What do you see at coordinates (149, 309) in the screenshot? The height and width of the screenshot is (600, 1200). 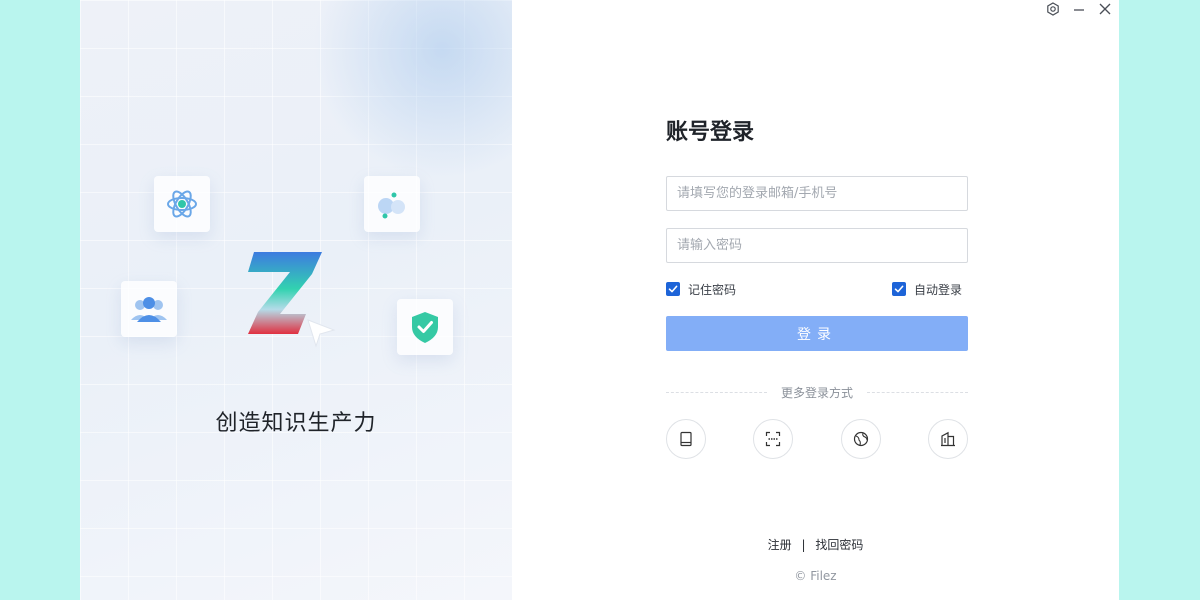 I see `user-group-icon` at bounding box center [149, 309].